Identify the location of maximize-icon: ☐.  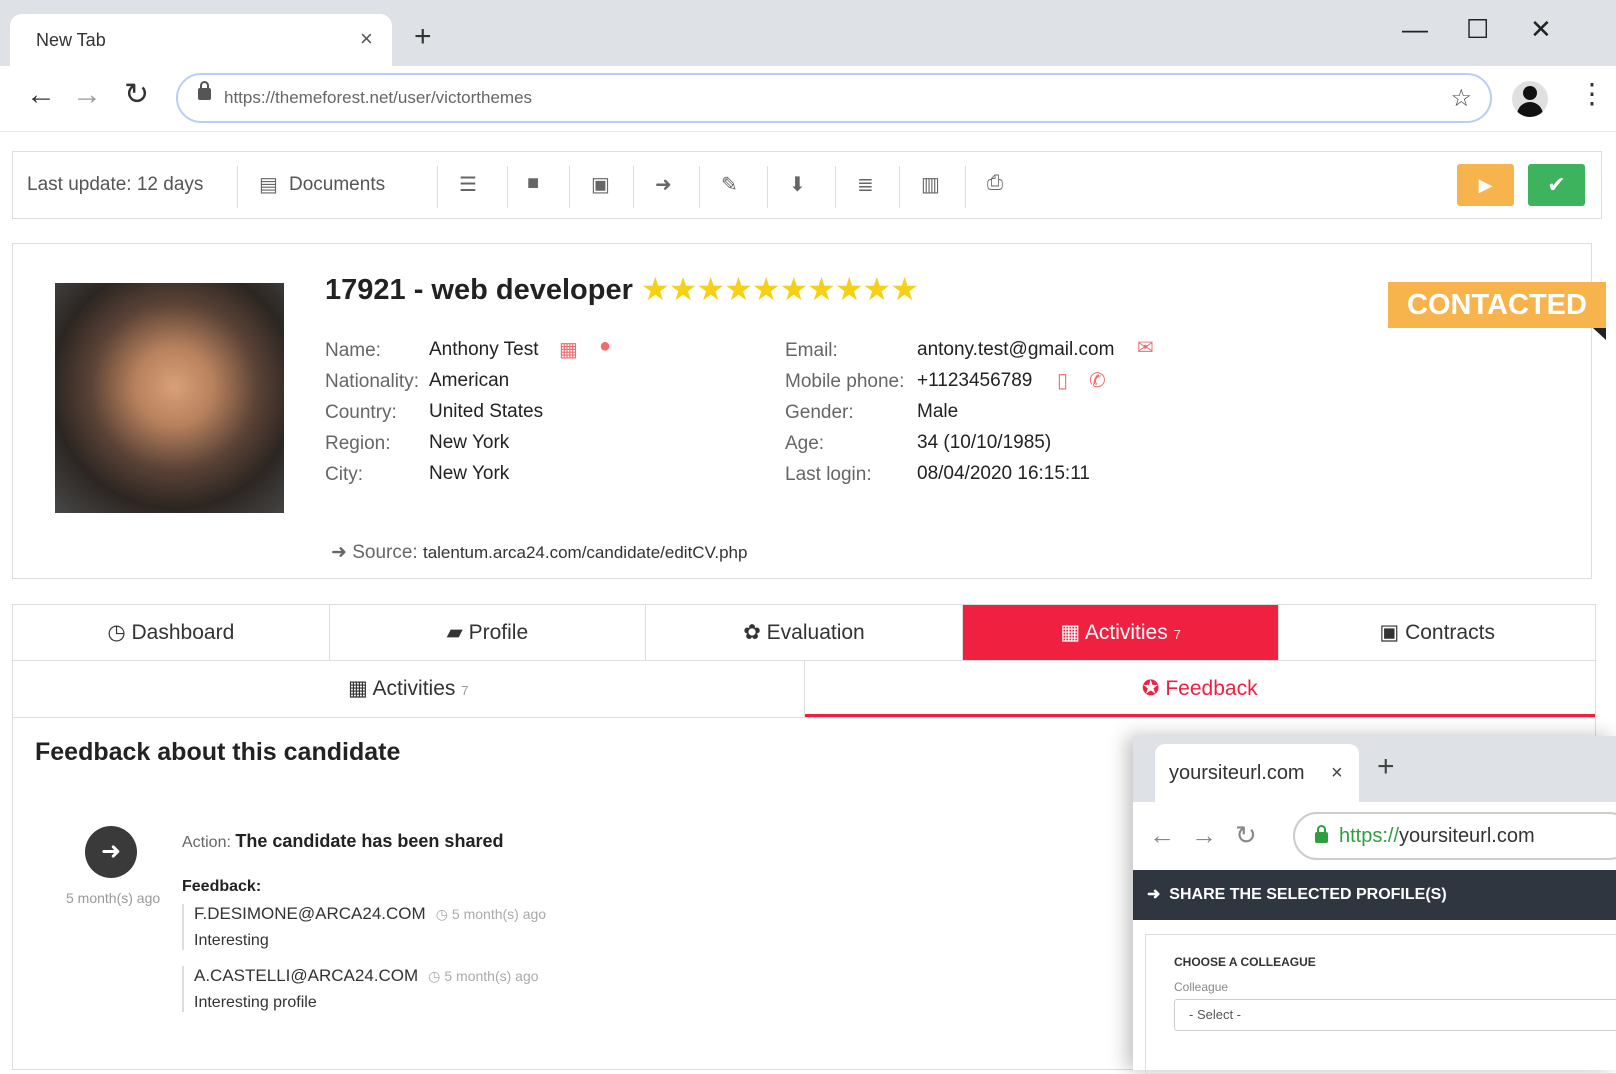
(1477, 29).